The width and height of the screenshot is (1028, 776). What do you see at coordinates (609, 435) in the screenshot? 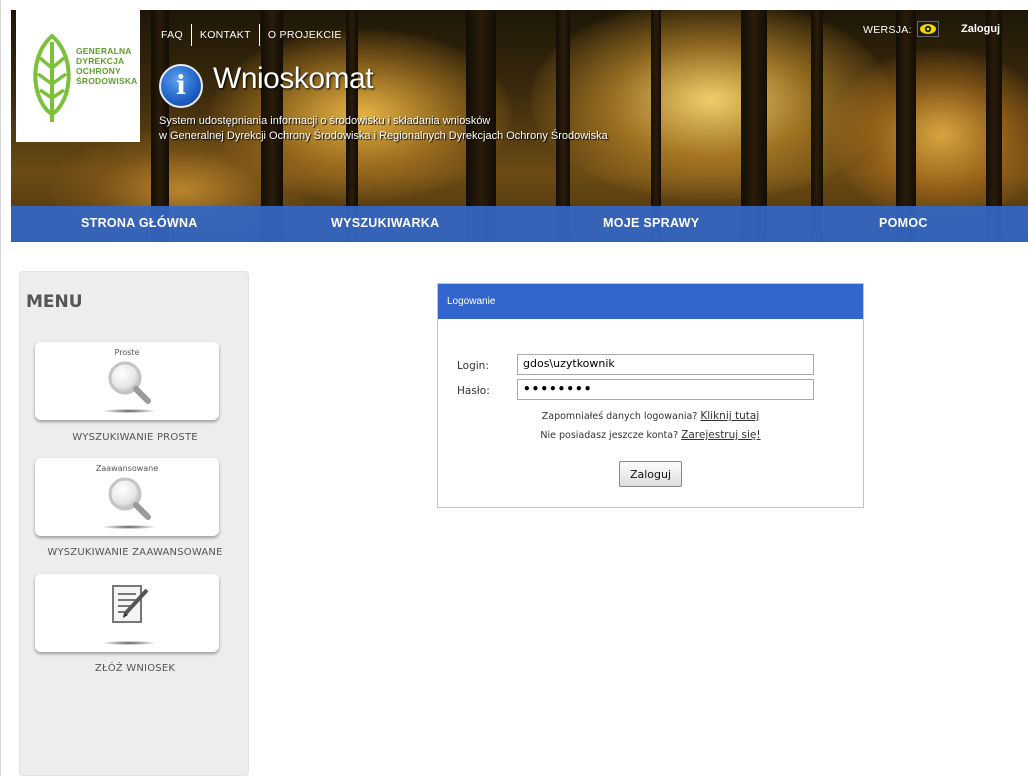
I see `register-text: Nie posiadasz jeszcze konta?` at bounding box center [609, 435].